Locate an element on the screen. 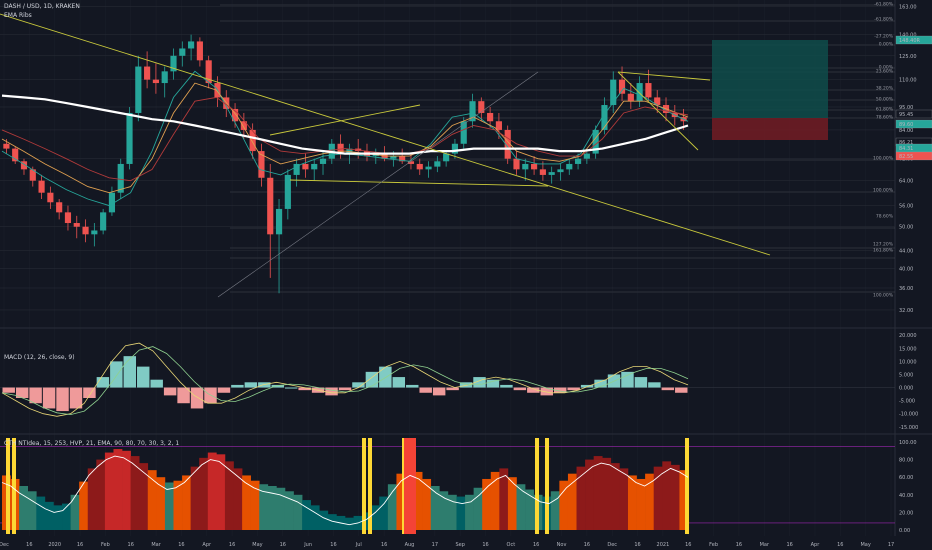 The width and height of the screenshot is (932, 550). price-tick-label: 84.00 is located at coordinates (906, 131).